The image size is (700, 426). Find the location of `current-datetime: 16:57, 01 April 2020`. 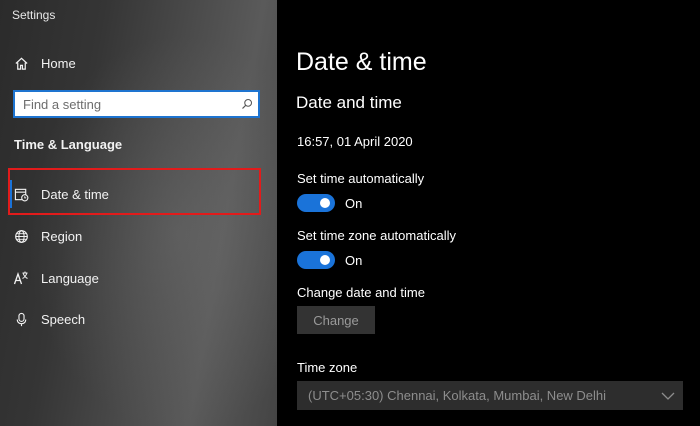

current-datetime: 16:57, 01 April 2020 is located at coordinates (355, 141).